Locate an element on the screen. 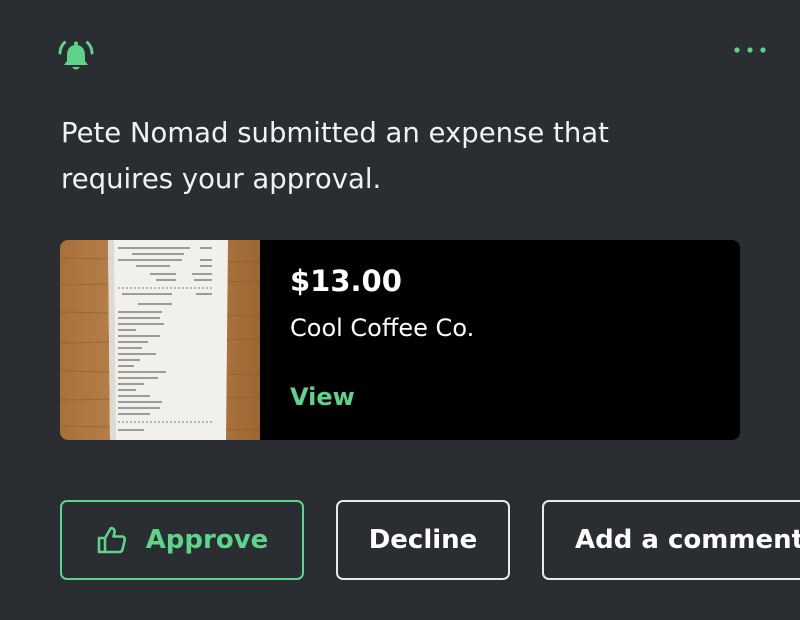 This screenshot has height=620, width=800. add-comment-label: Add a comment is located at coordinates (687, 540).